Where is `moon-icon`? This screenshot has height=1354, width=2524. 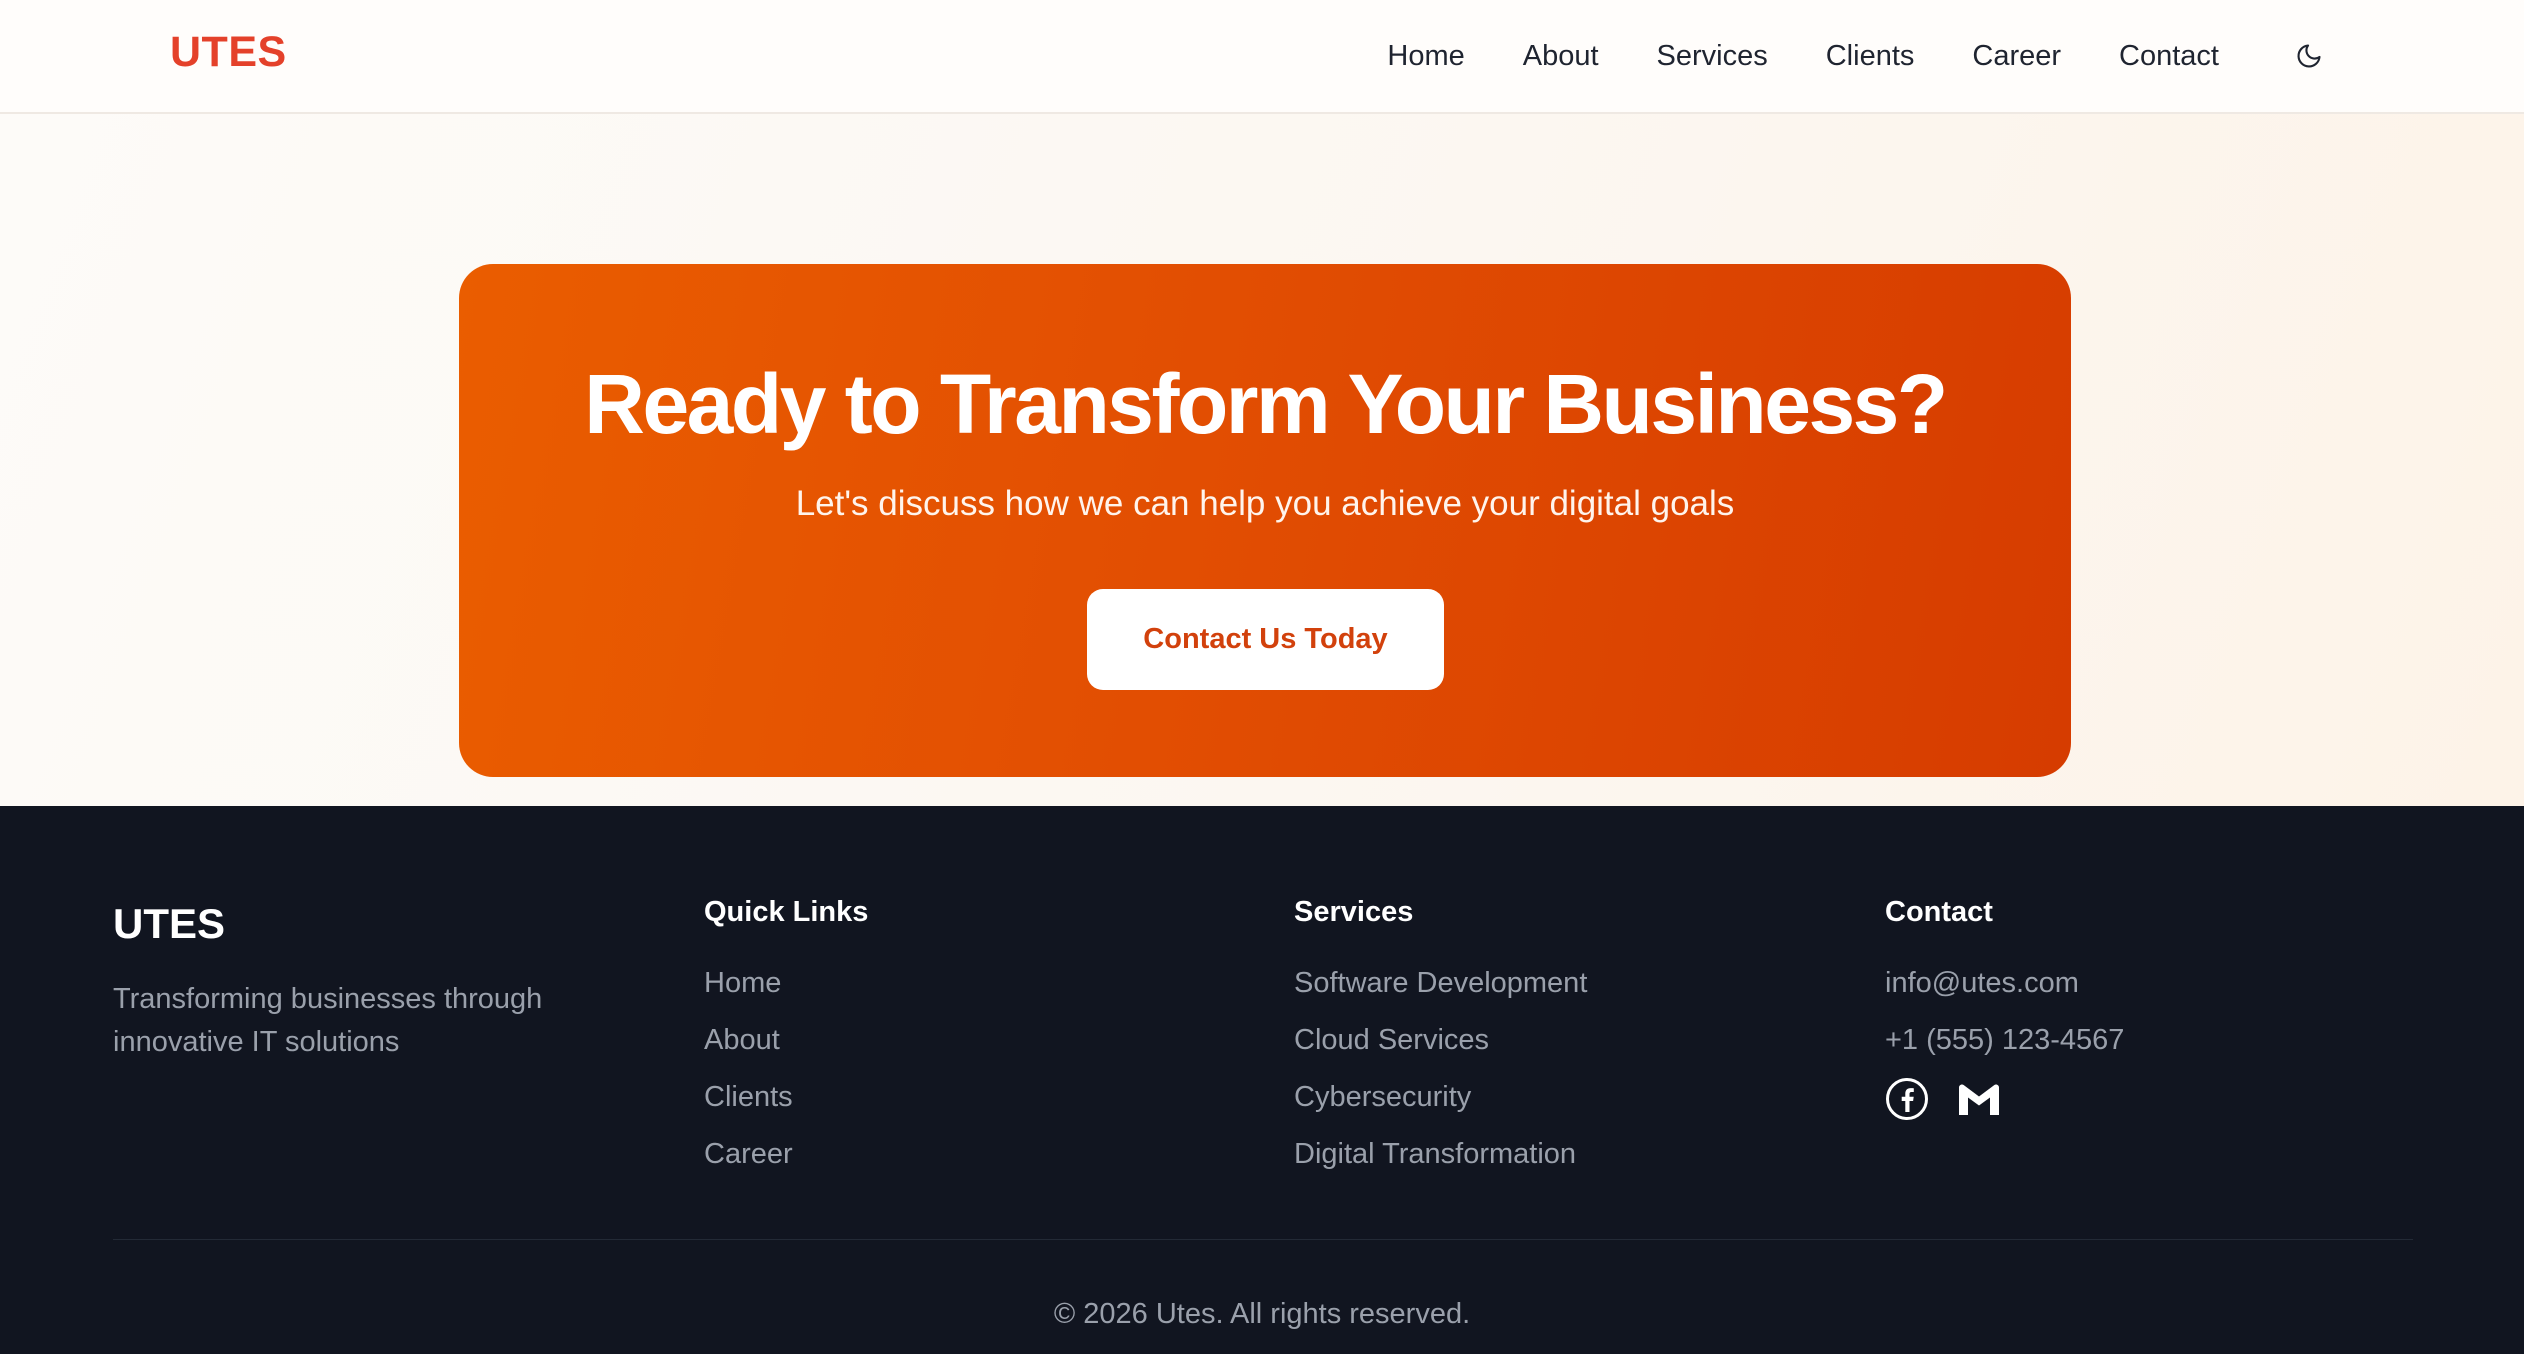 moon-icon is located at coordinates (2309, 56).